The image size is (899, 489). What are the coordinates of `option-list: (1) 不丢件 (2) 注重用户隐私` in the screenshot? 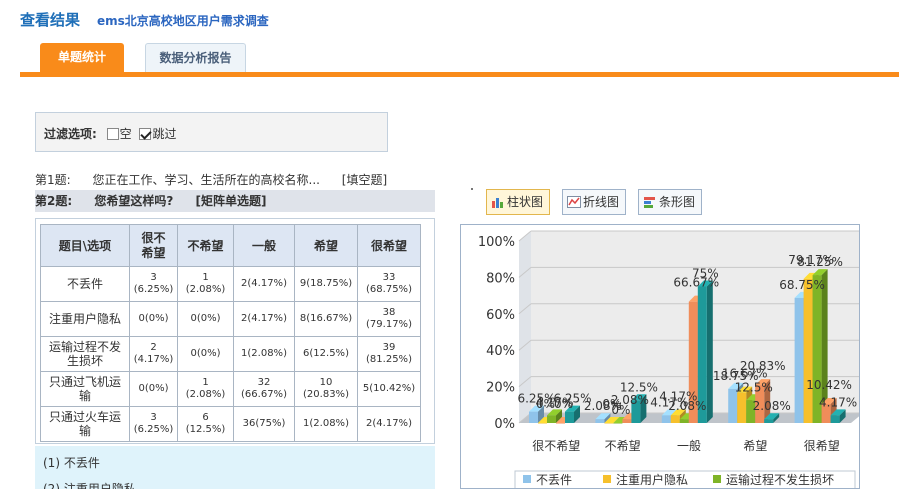 It's located at (235, 467).